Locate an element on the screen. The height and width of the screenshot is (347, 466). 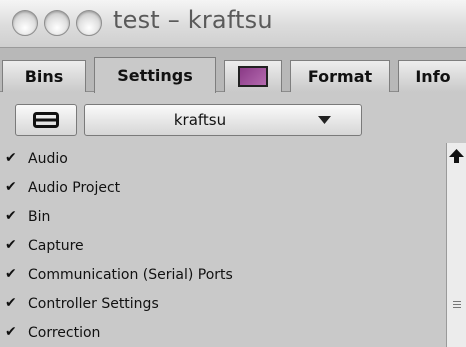
list-item-label: Capture is located at coordinates (56, 246).